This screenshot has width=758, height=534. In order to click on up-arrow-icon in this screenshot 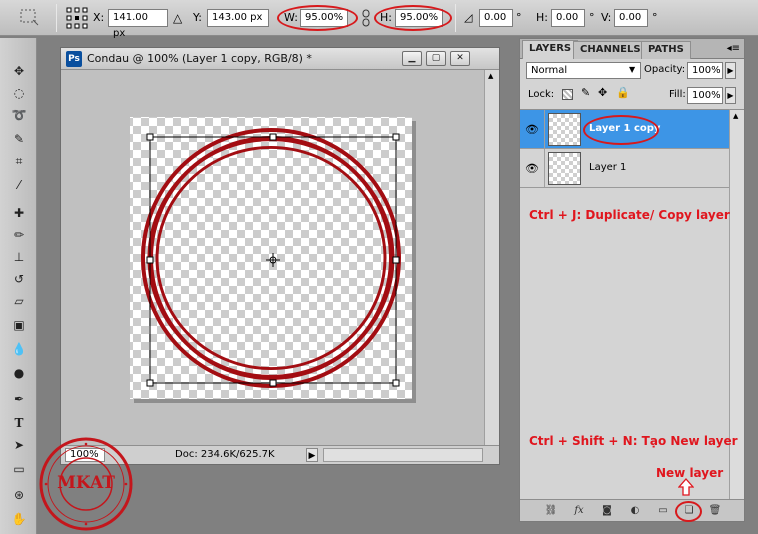, I will do `click(686, 487)`.